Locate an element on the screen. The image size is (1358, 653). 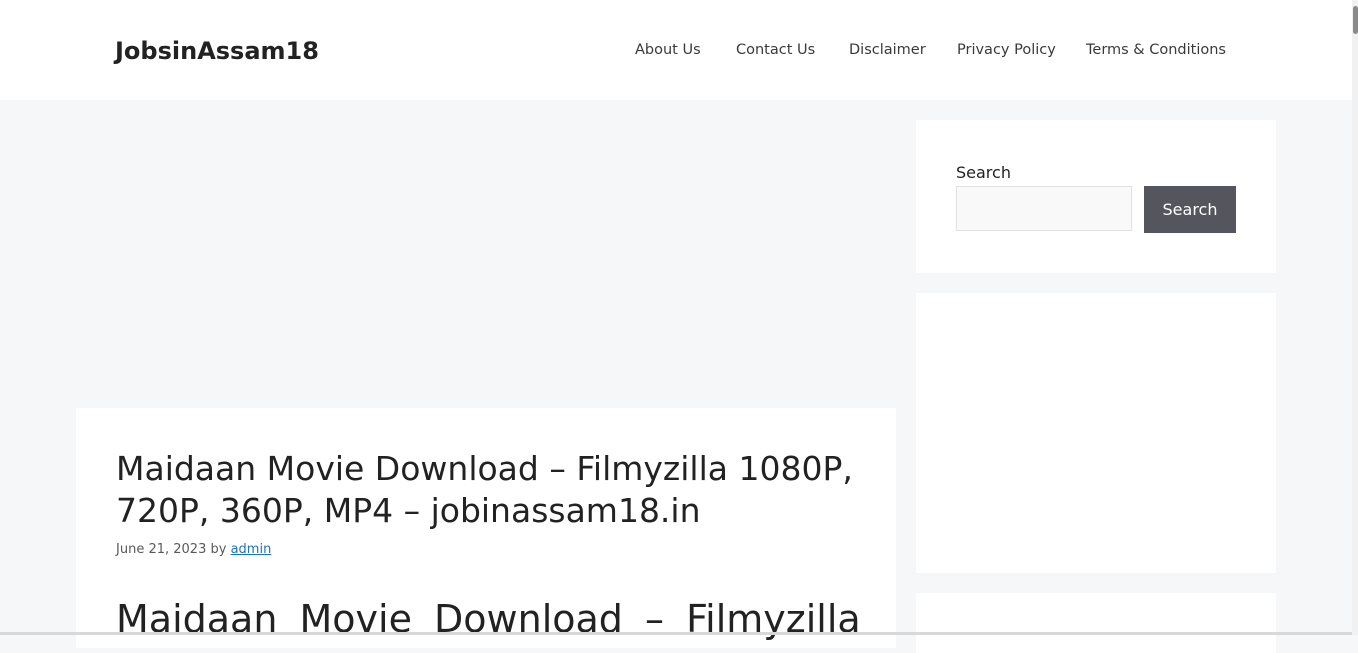
search-button: Search is located at coordinates (1190, 209).